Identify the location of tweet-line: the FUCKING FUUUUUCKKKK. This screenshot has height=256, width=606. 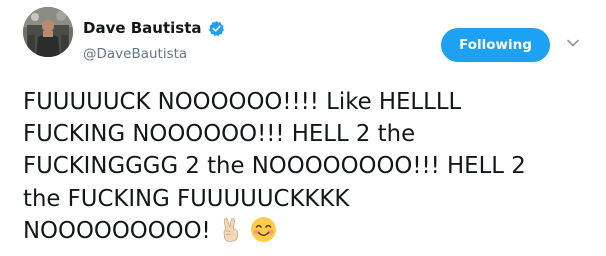
(186, 198).